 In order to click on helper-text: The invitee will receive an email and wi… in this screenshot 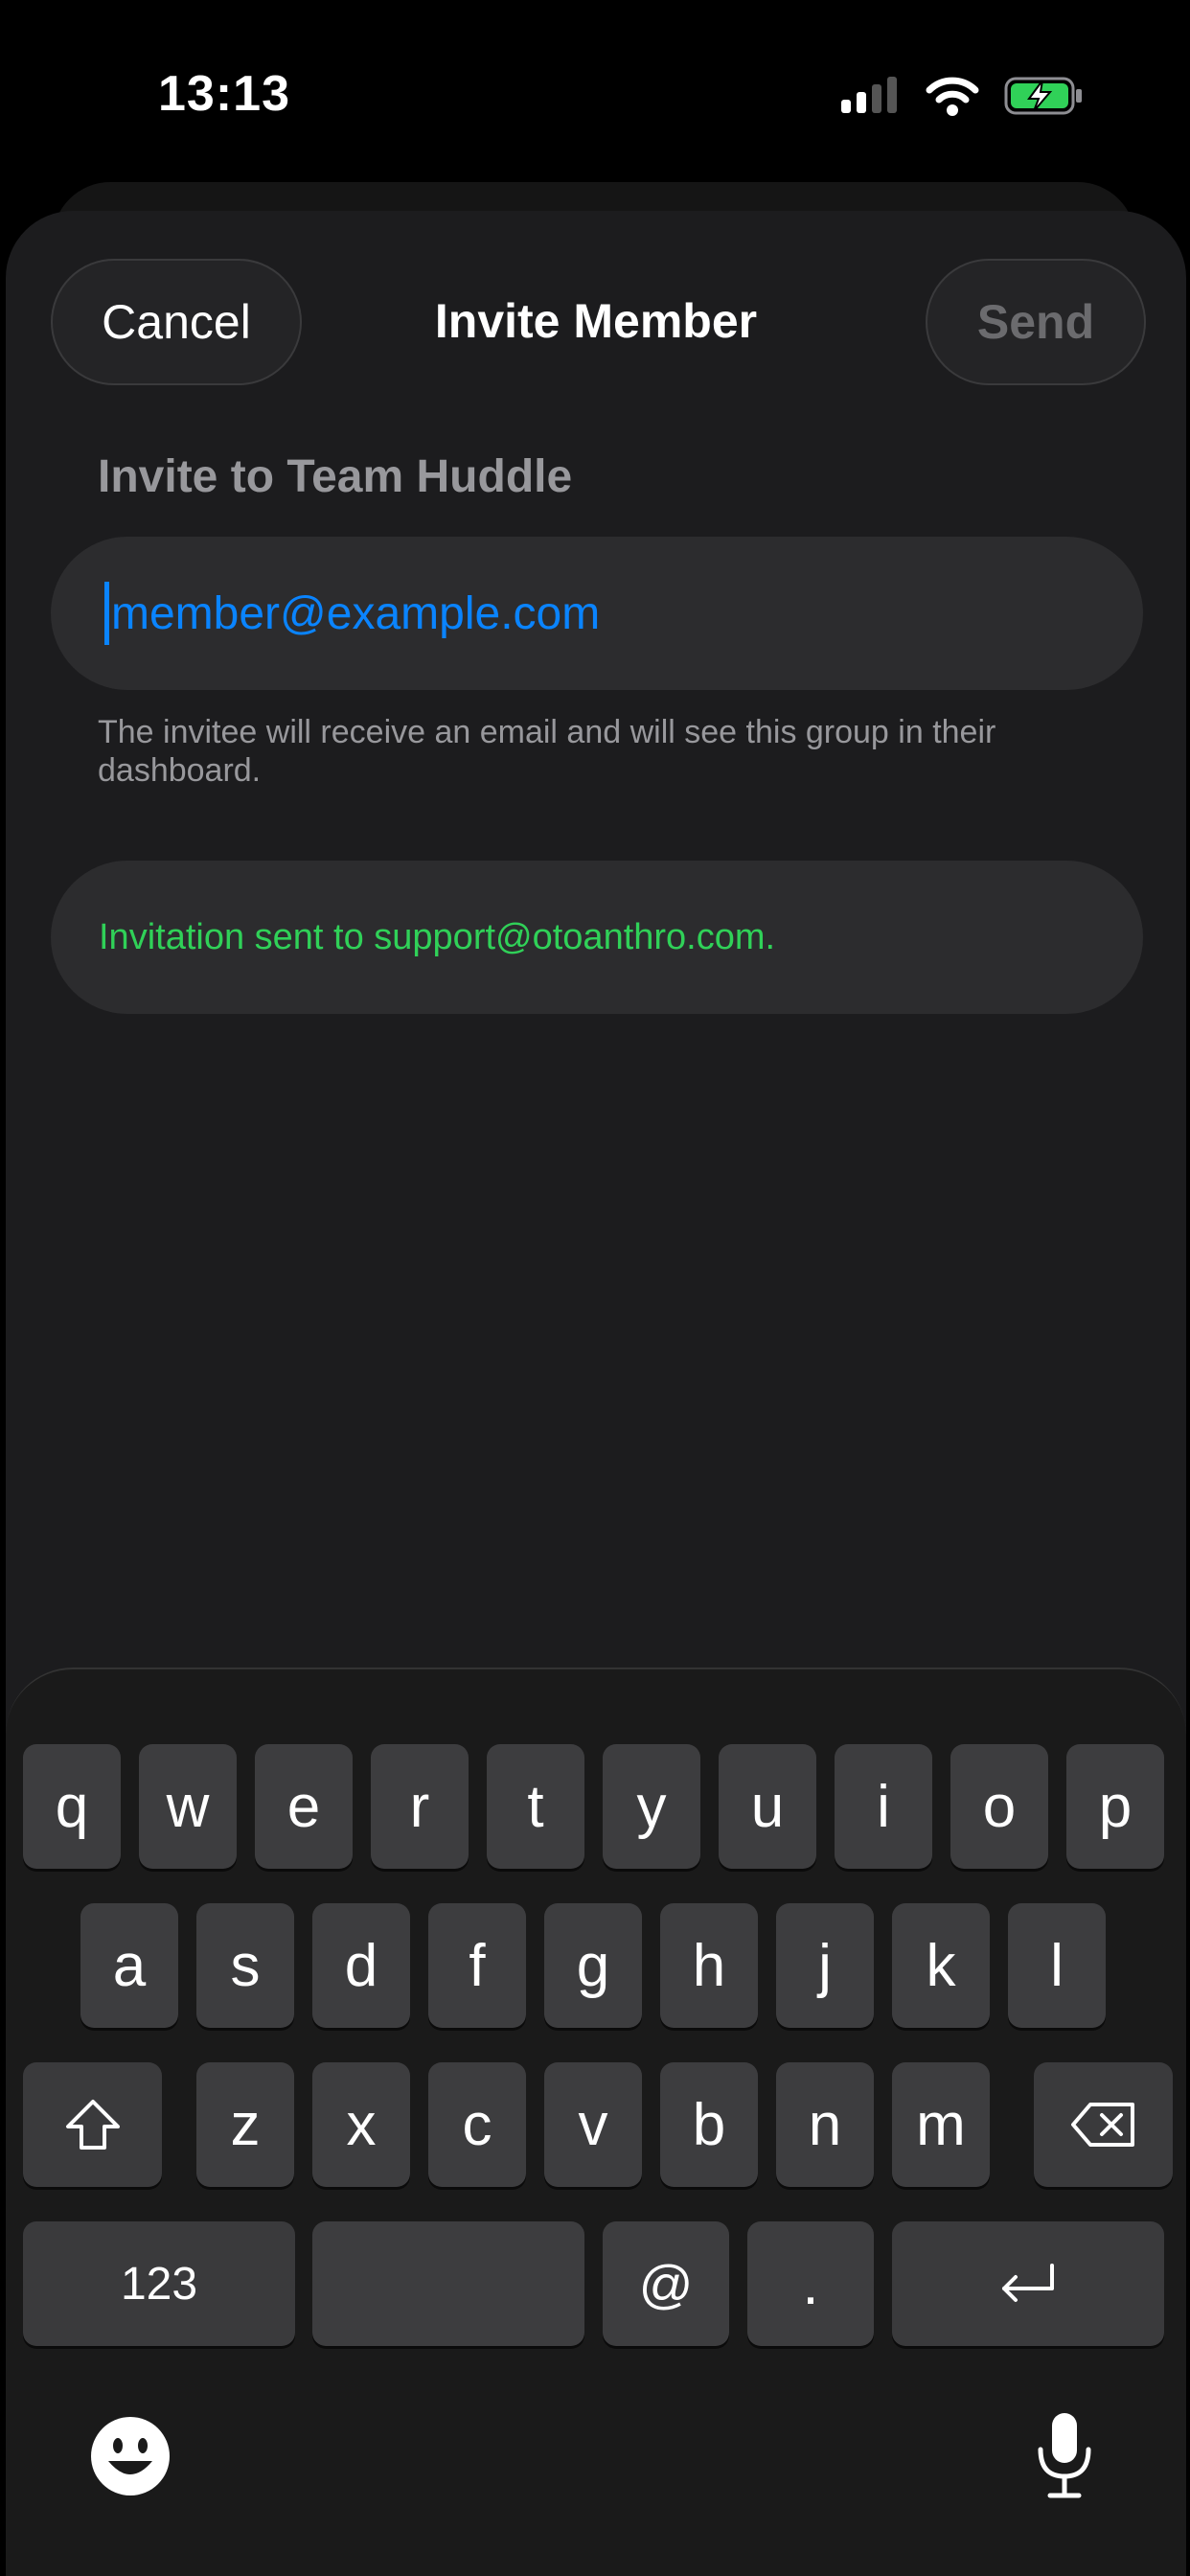, I will do `click(547, 751)`.